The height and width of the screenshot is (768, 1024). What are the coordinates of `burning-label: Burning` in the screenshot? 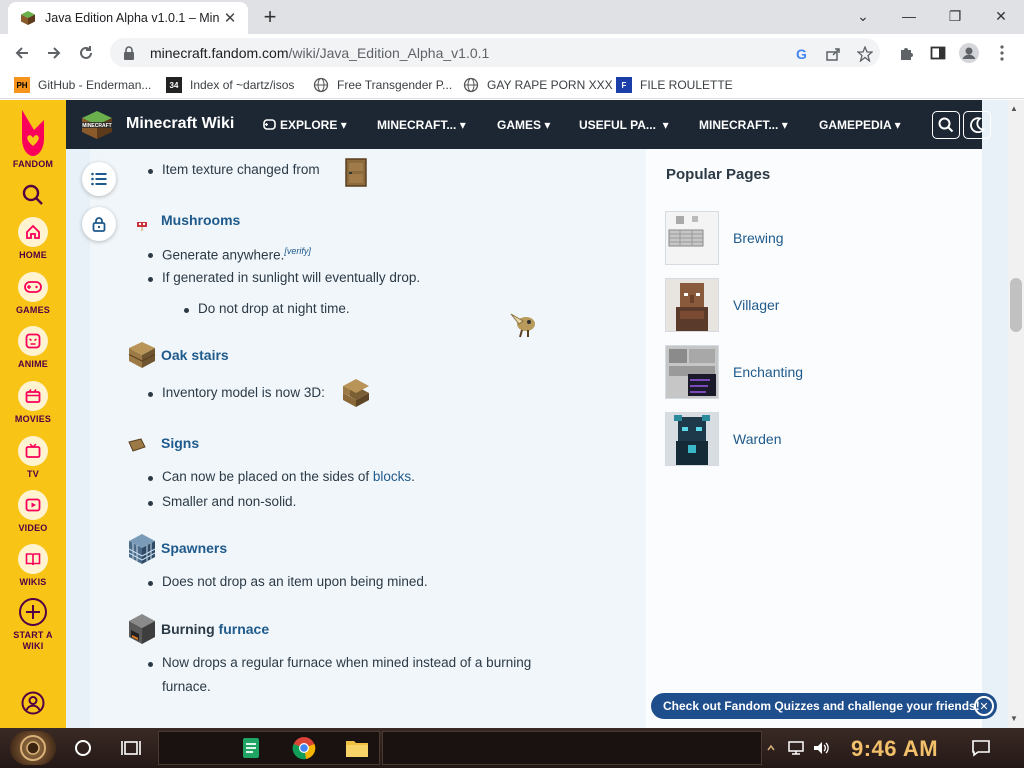 It's located at (188, 629).